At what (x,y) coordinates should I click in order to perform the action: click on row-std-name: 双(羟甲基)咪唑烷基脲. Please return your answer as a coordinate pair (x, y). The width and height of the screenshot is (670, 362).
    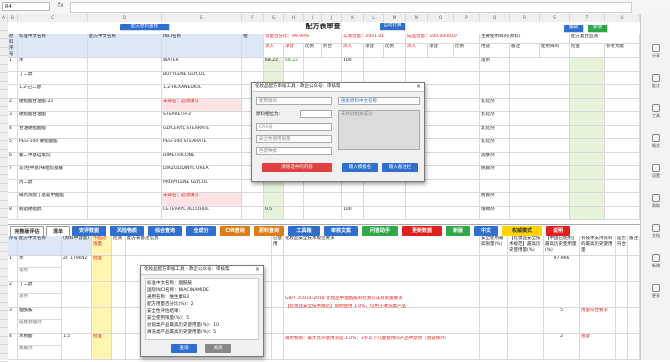
    Looking at the image, I should click on (53, 173).